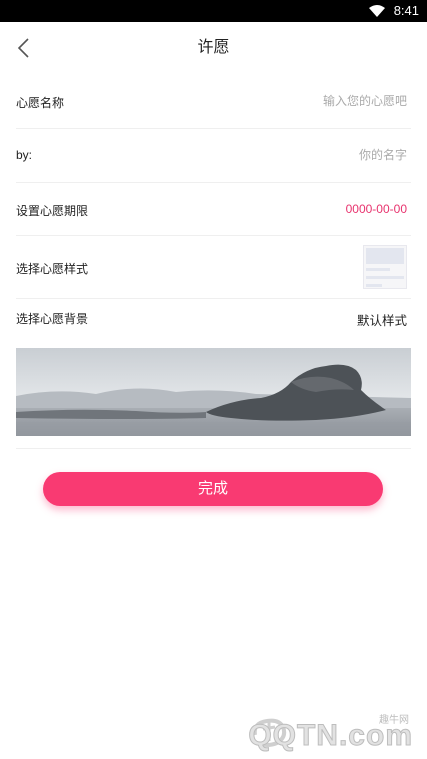 This screenshot has height=759, width=427. I want to click on style-row: 选择心愿样式, so click(213, 267).